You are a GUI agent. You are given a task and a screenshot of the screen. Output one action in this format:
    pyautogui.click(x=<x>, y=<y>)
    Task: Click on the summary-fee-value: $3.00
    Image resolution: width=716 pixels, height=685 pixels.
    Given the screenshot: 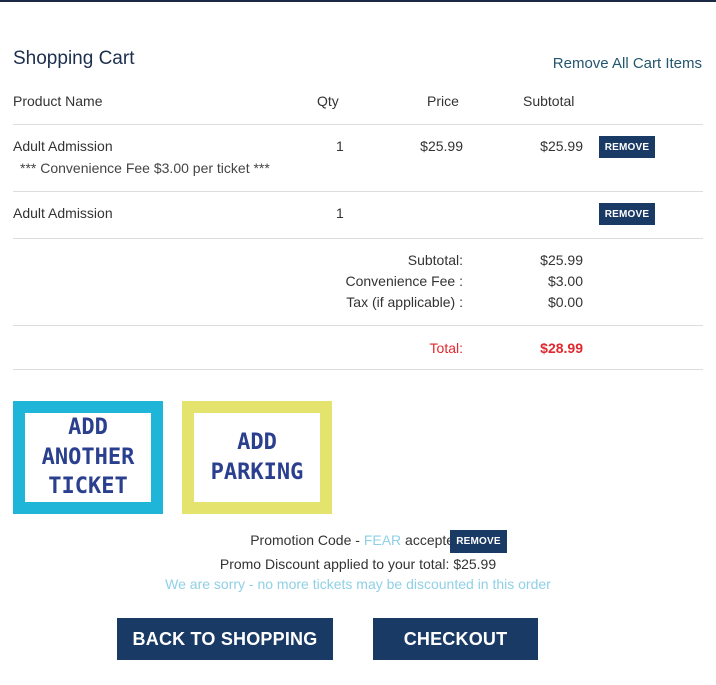 What is the action you would take?
    pyautogui.click(x=565, y=281)
    